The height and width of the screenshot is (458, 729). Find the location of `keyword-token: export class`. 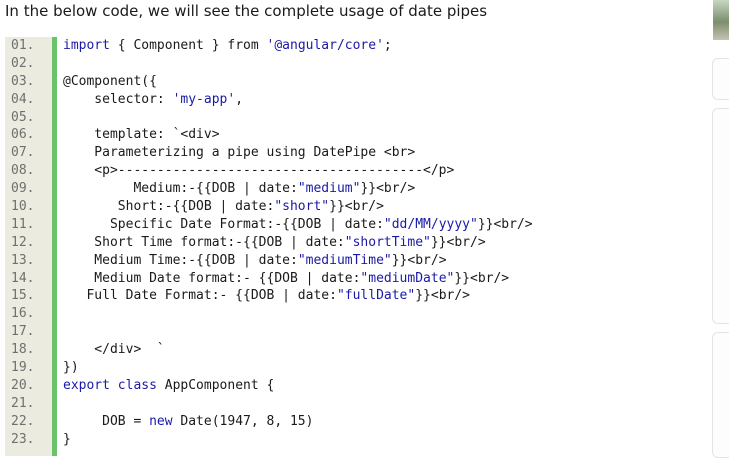

keyword-token: export class is located at coordinates (110, 385).